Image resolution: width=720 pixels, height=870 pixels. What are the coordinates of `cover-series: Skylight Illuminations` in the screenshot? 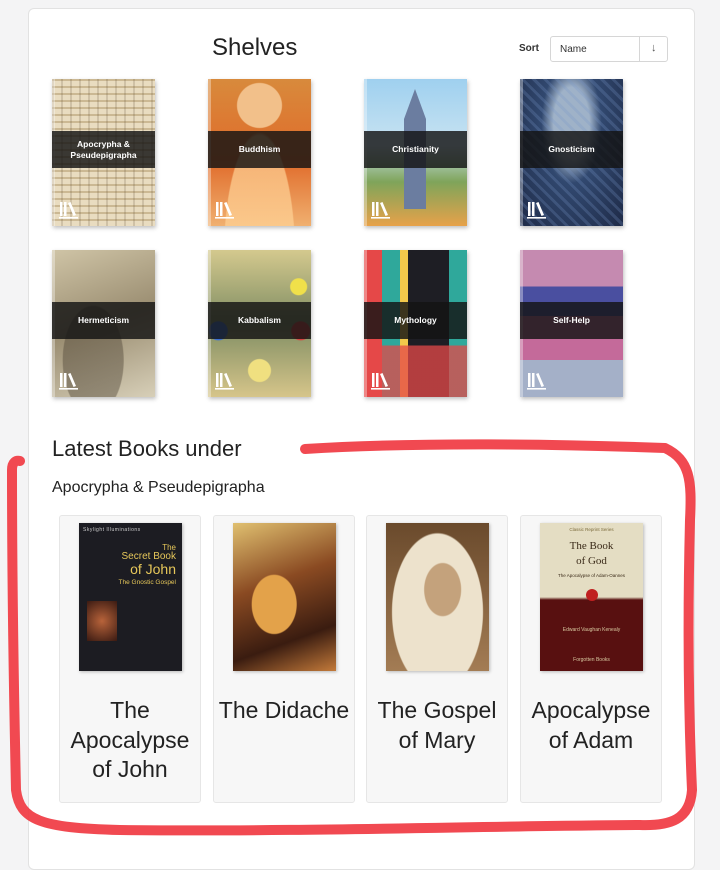 It's located at (112, 530).